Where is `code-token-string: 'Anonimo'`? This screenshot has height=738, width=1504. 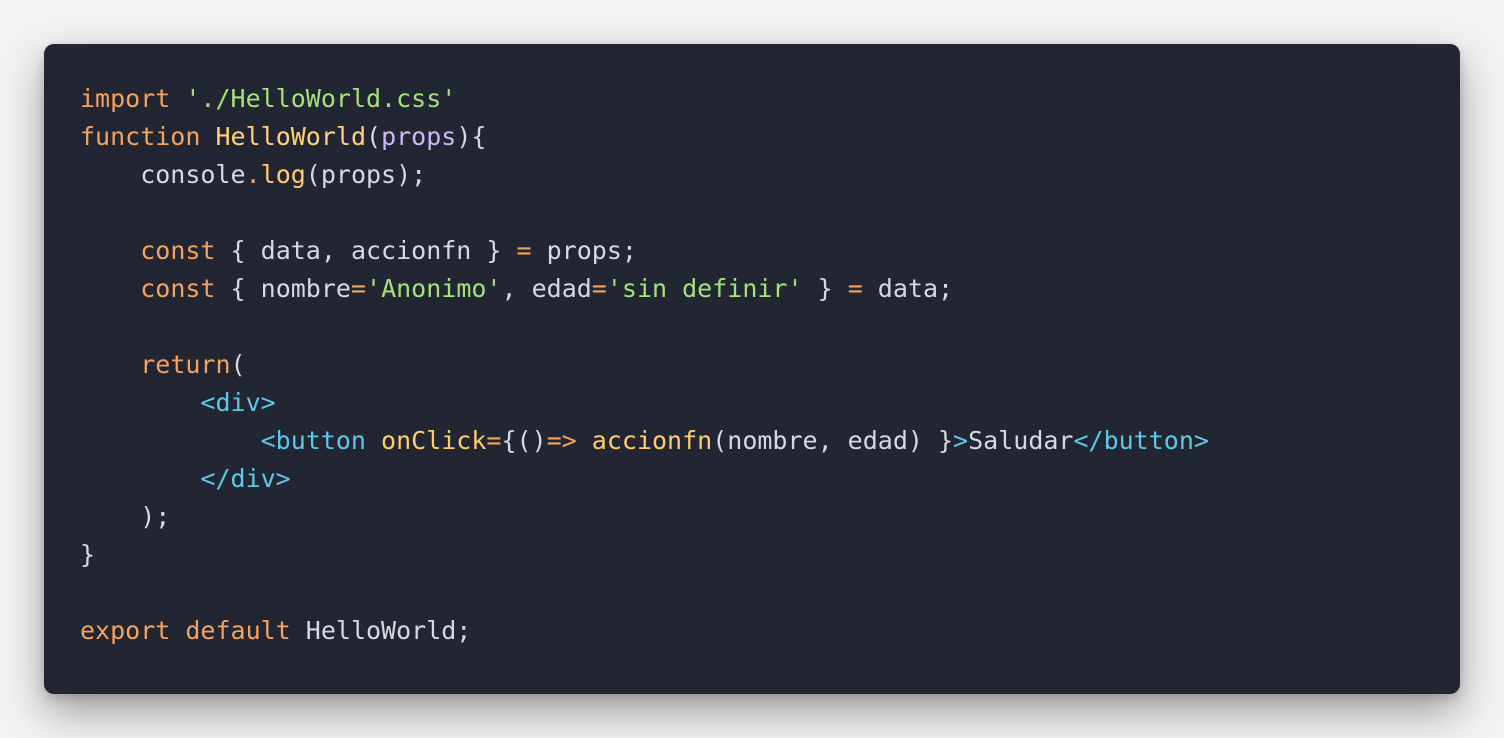 code-token-string: 'Anonimo' is located at coordinates (434, 288).